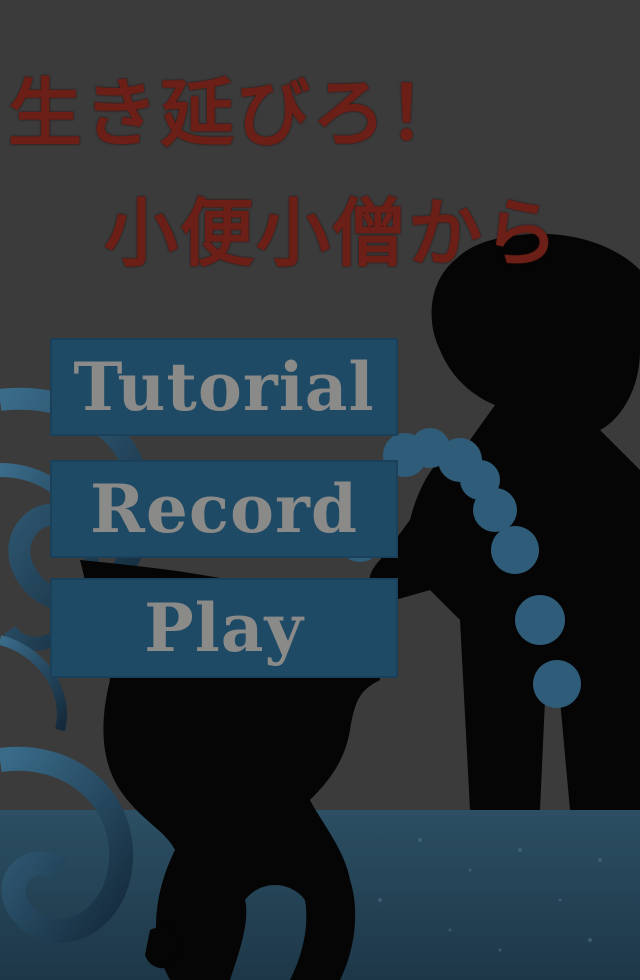 This screenshot has width=640, height=980. I want to click on record-button: Record, so click(224, 509).